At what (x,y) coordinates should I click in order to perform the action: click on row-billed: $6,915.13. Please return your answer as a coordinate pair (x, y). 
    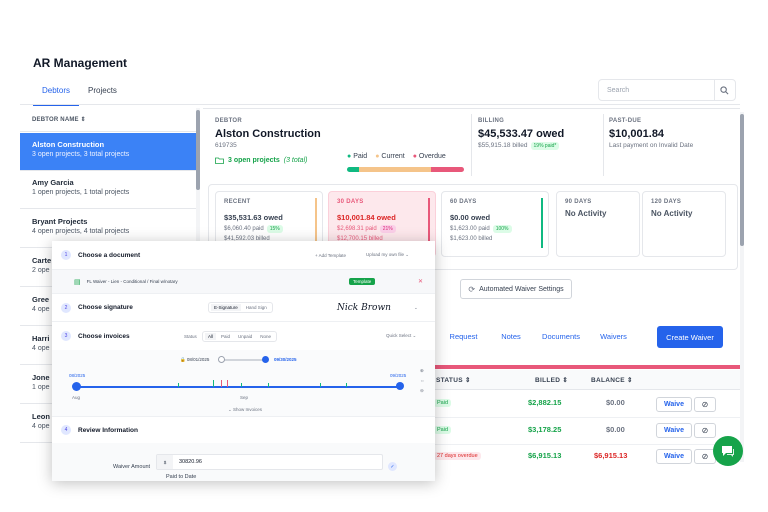
    Looking at the image, I should click on (545, 455).